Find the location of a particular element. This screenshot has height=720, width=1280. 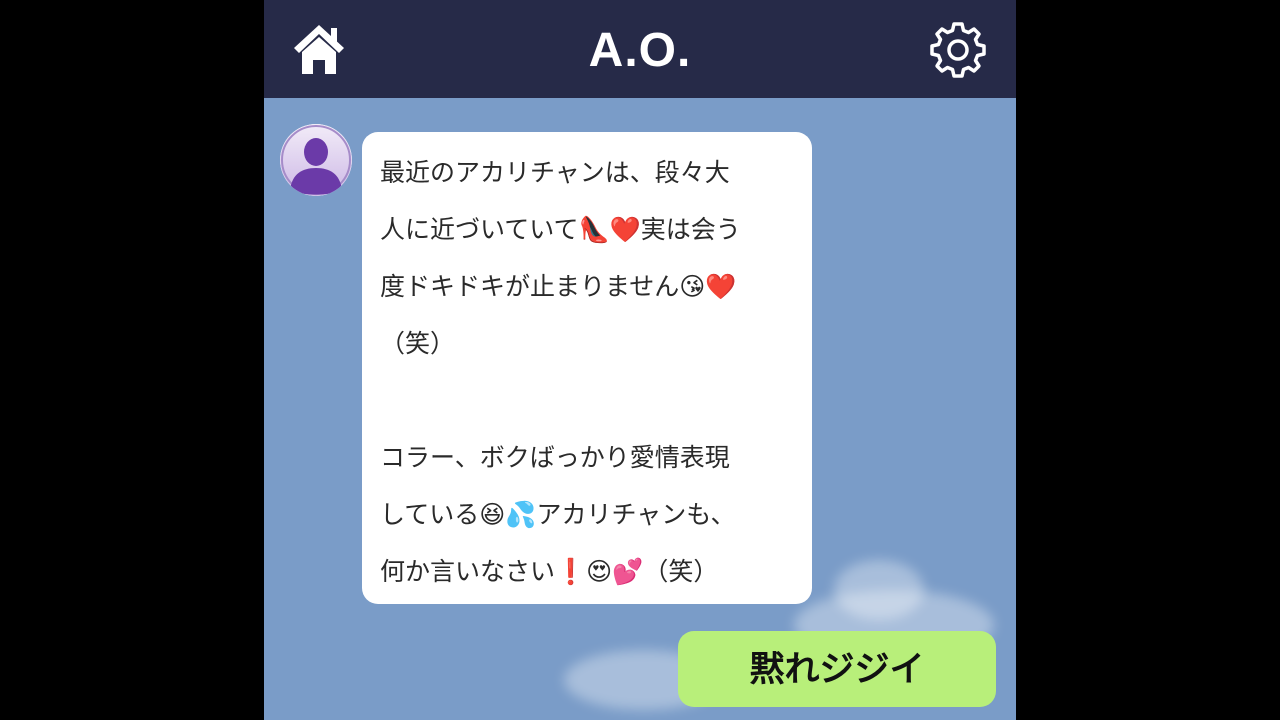

outgoing-message-bubble: 黙れジジイ is located at coordinates (837, 669).